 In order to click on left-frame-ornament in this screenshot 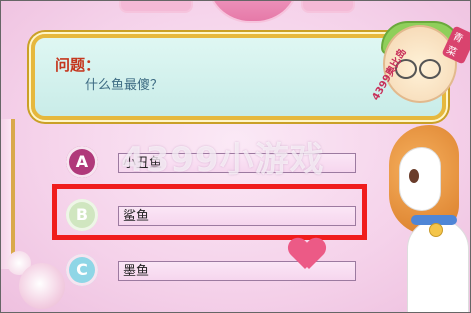, I will do `click(8, 194)`.